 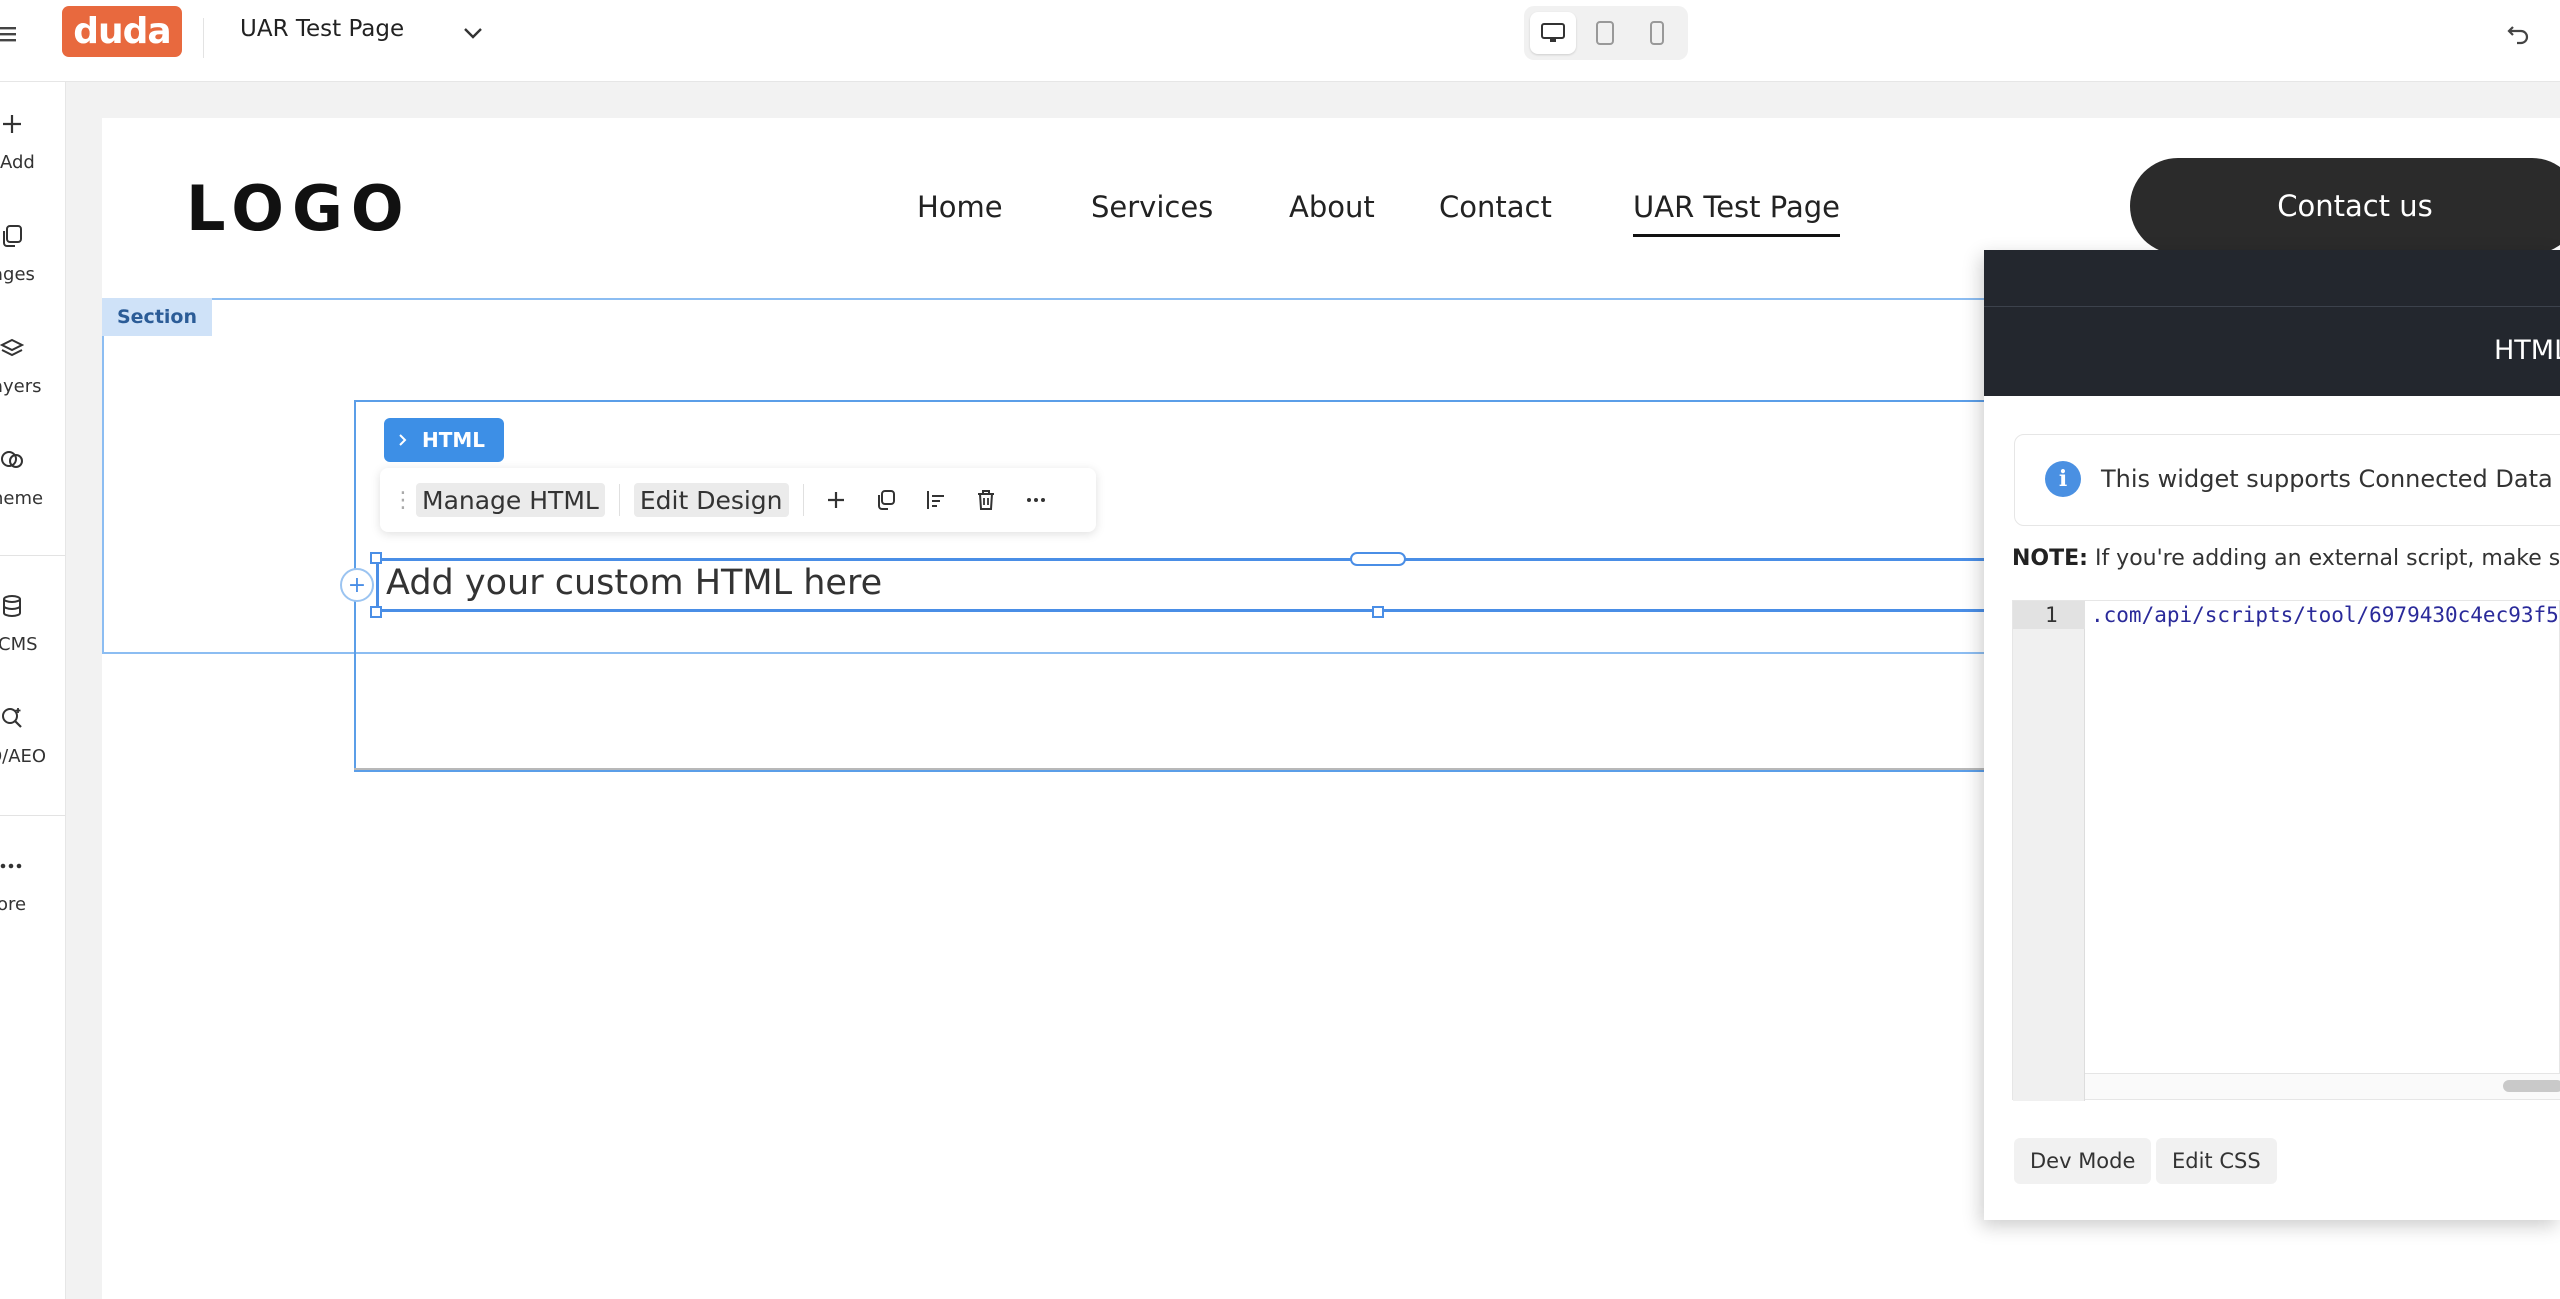 What do you see at coordinates (2531, 1086) in the screenshot?
I see `scrollbar-thumb` at bounding box center [2531, 1086].